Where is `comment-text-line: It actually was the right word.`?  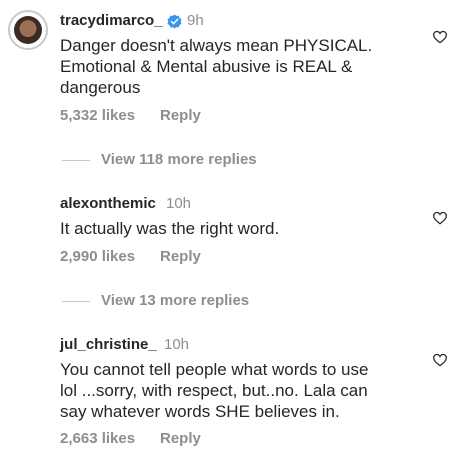
comment-text-line: It actually was the right word. is located at coordinates (170, 228).